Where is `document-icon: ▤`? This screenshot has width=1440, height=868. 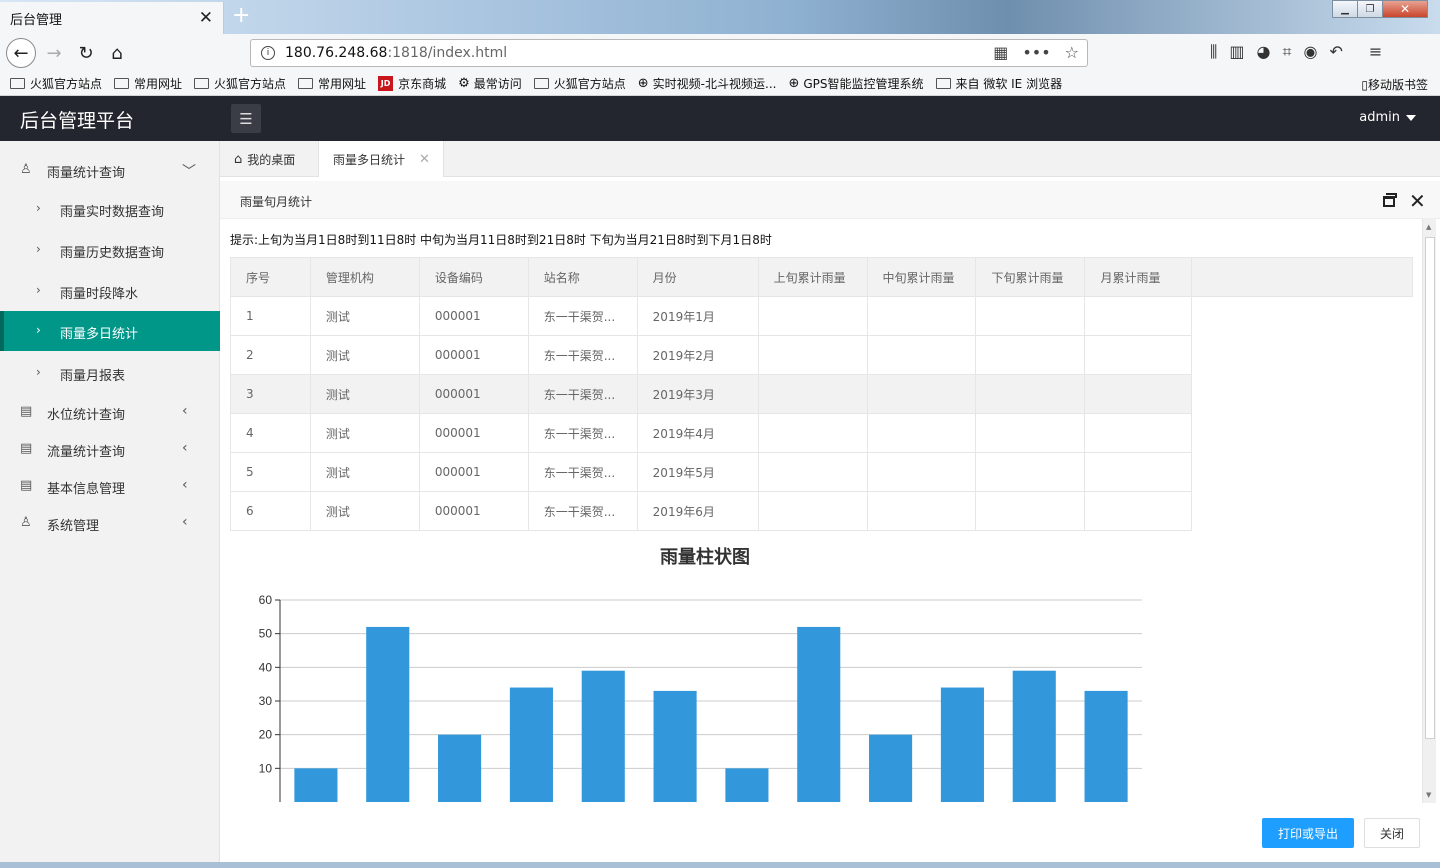
document-icon: ▤ is located at coordinates (26, 448).